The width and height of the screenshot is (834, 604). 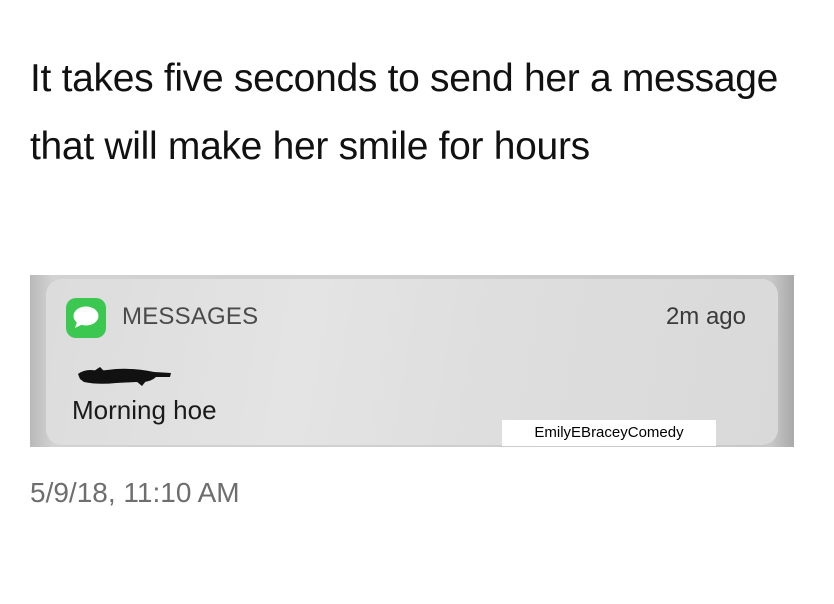 I want to click on tweet-timestamp: 5/9/18, 11:10 AM, so click(x=135, y=492).